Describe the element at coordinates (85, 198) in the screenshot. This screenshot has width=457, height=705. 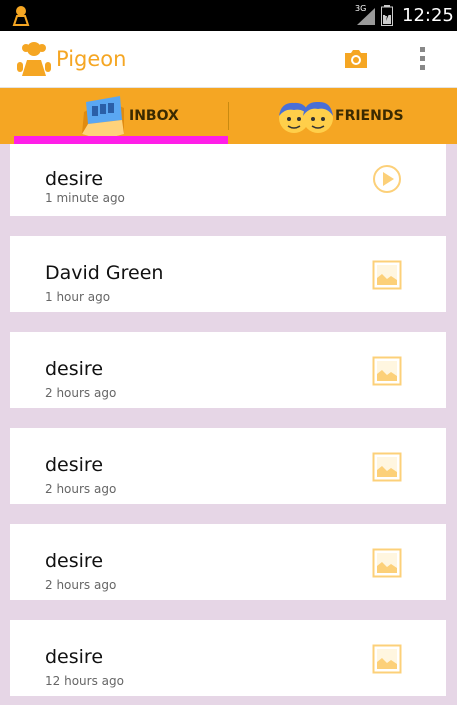
I see `message-time: 1 minute ago` at that location.